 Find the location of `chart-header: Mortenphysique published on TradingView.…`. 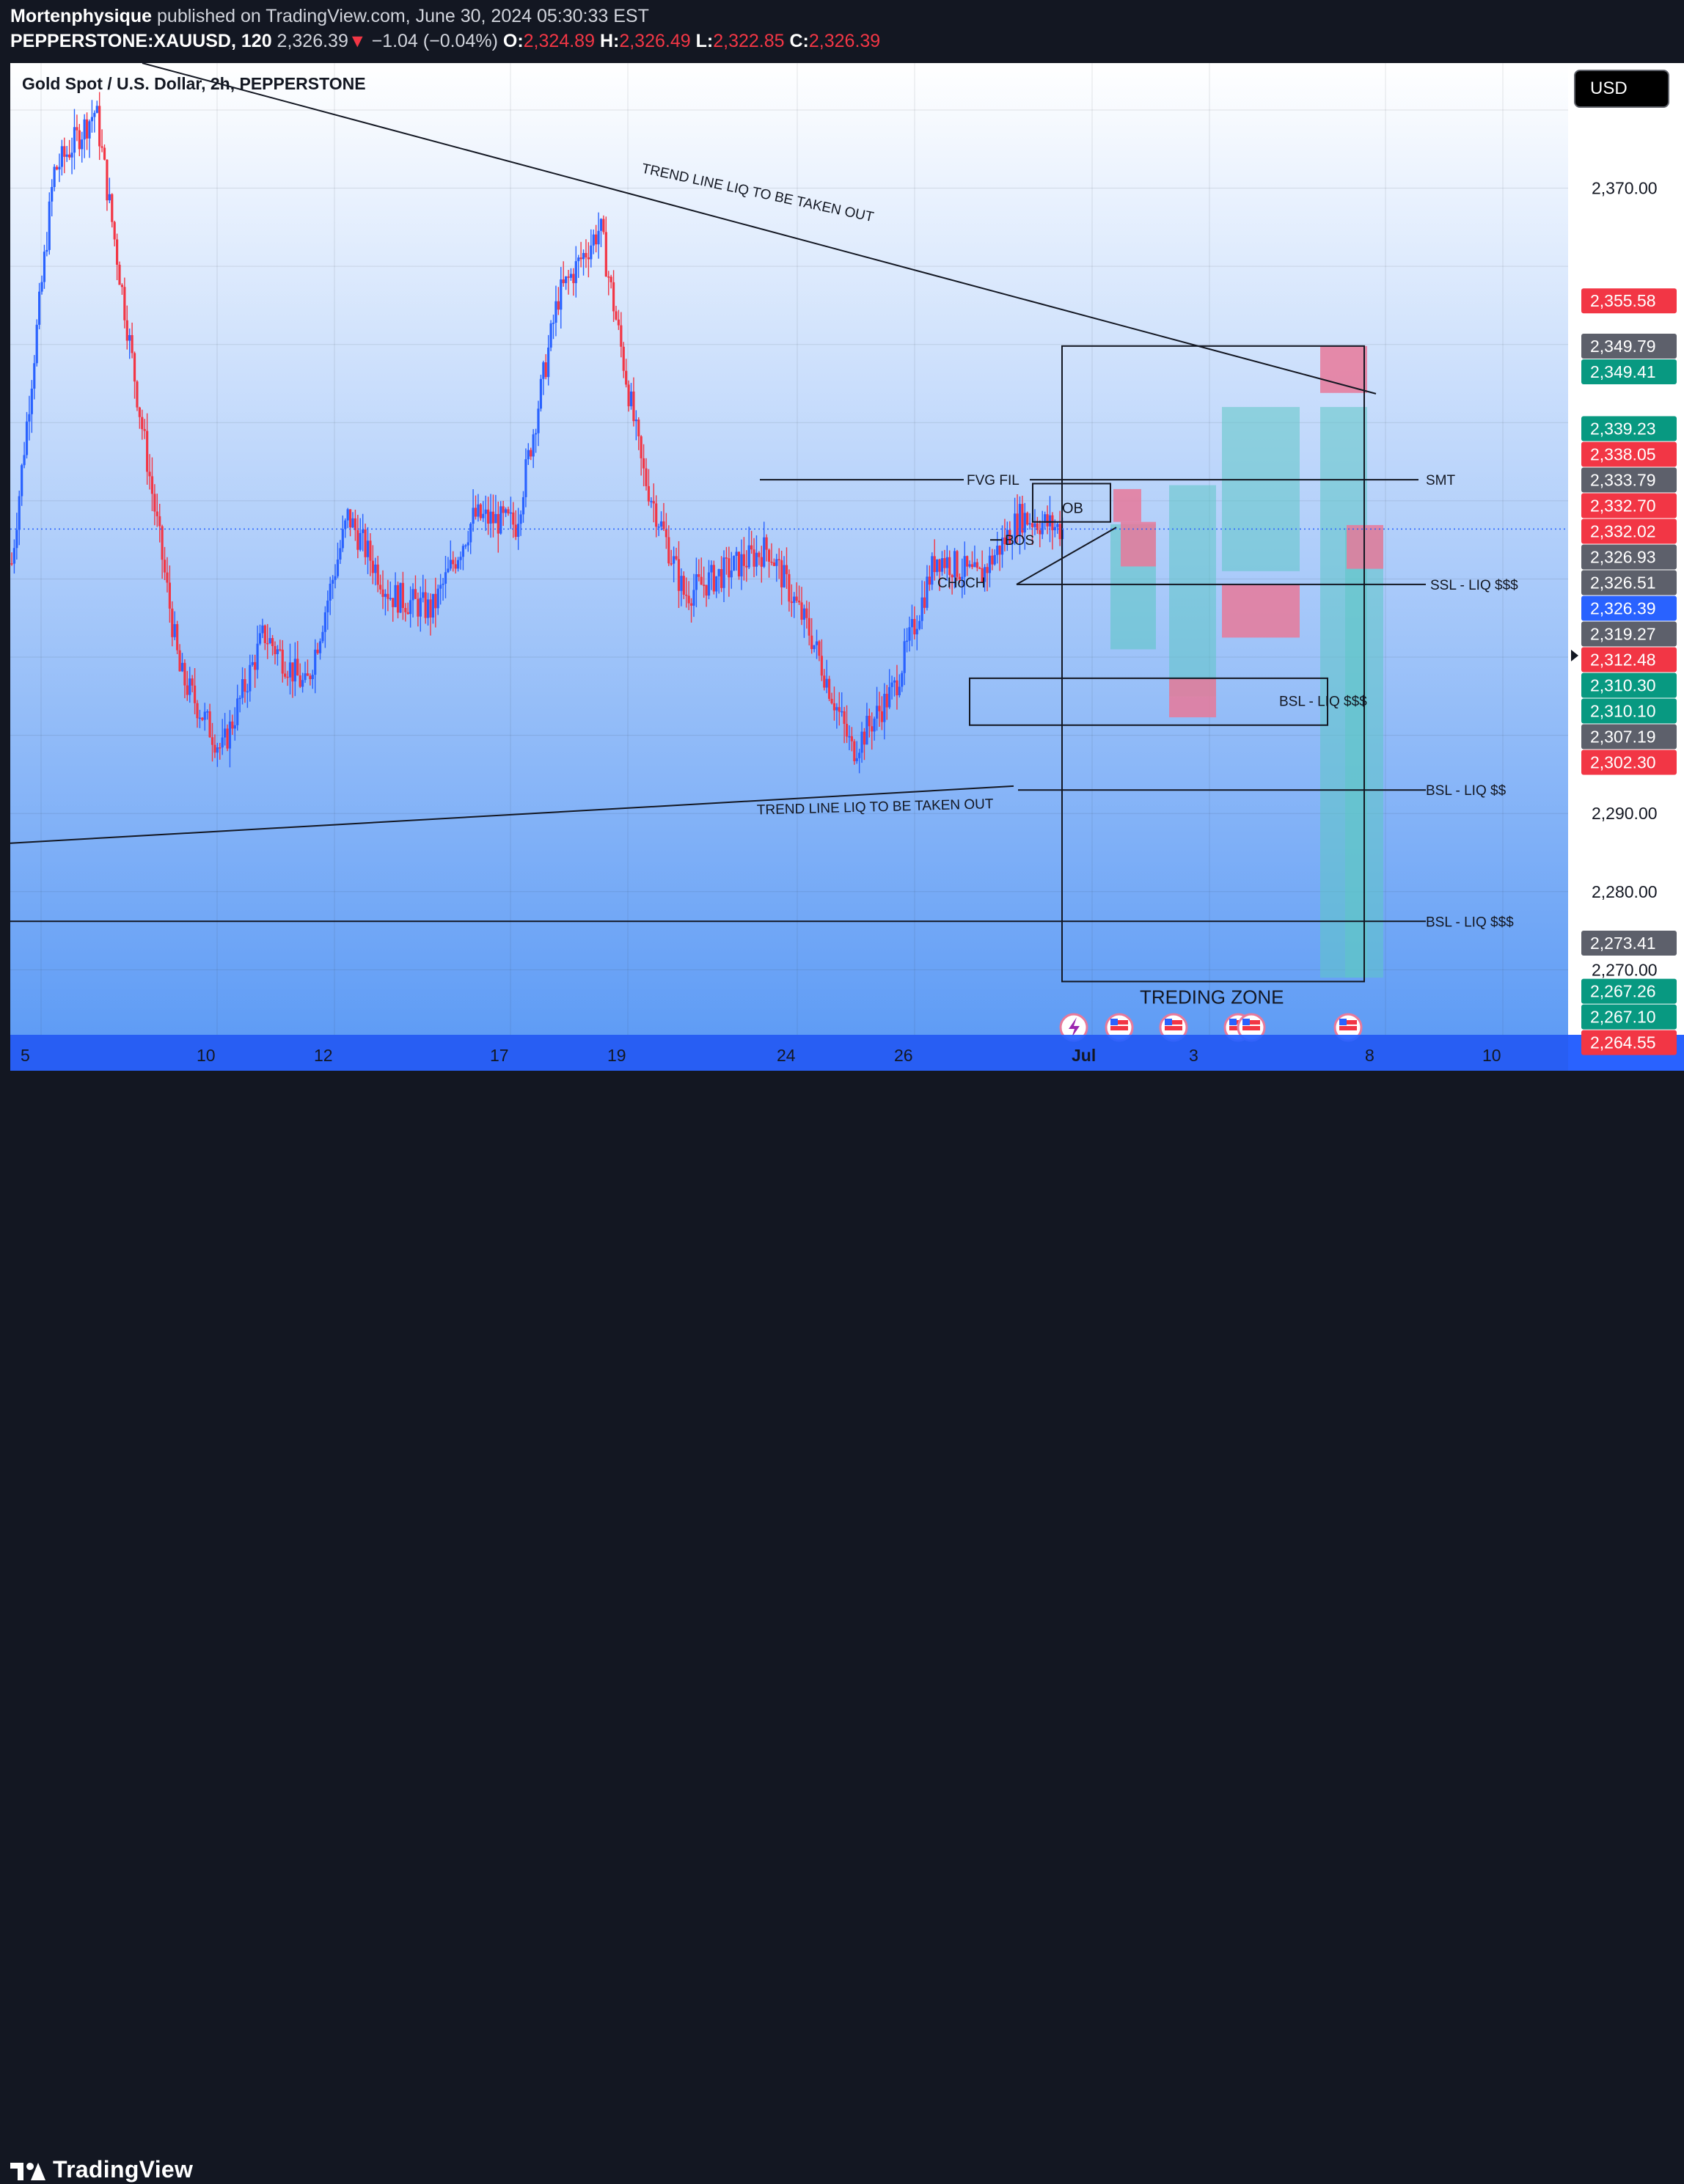

chart-header: Mortenphysique published on TradingView.… is located at coordinates (842, 32).